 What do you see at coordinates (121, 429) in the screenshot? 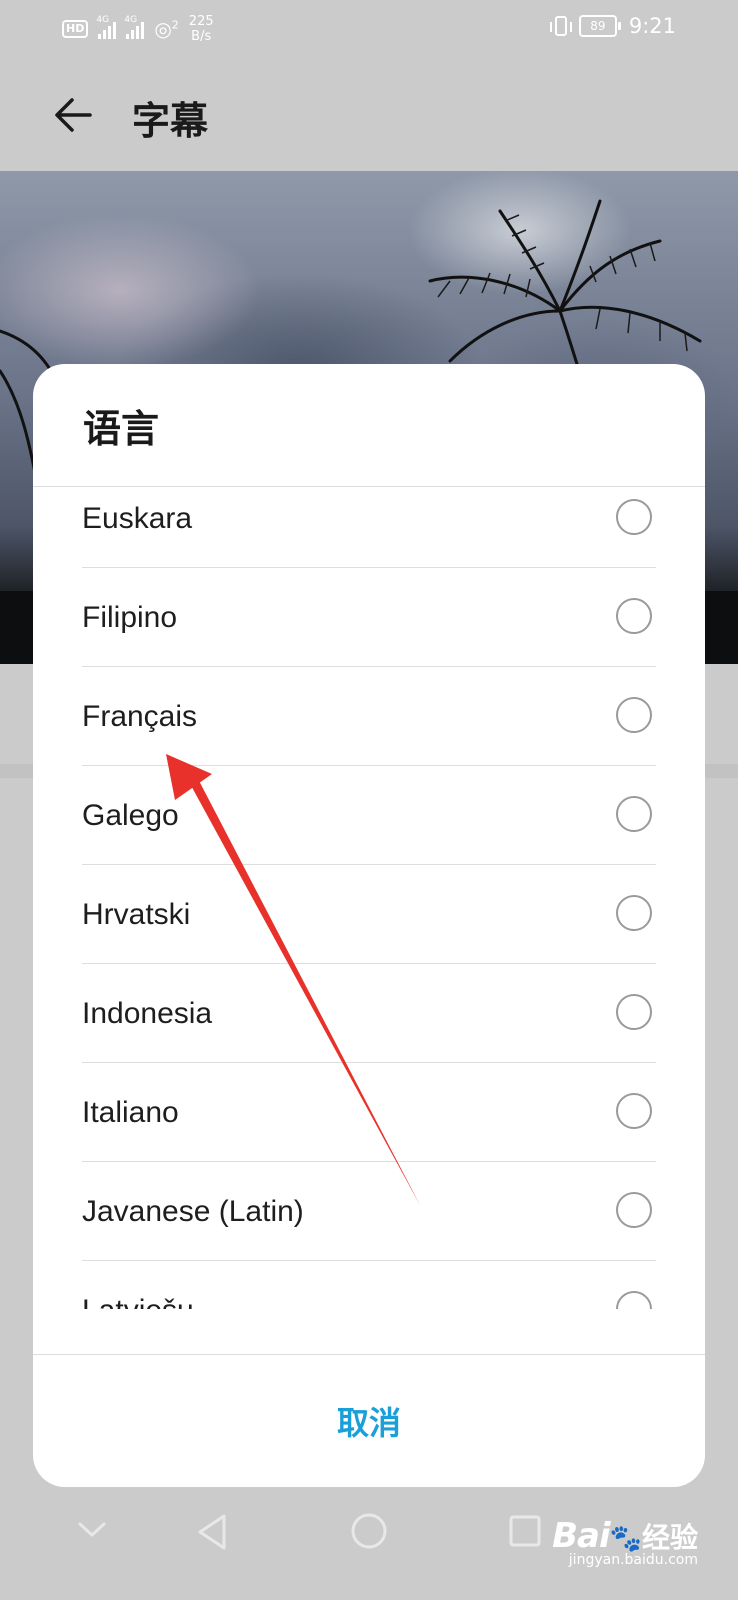
I see `dialog-title: 语言` at bounding box center [121, 429].